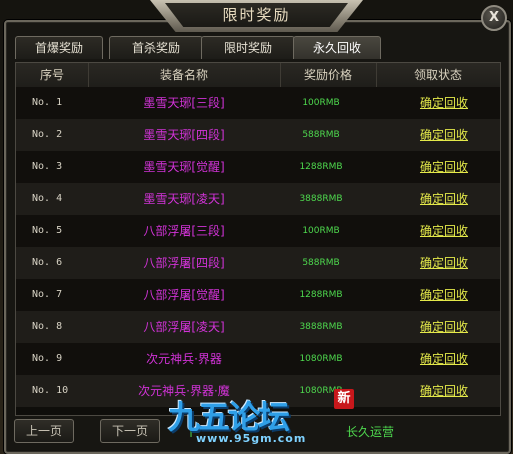  What do you see at coordinates (184, 231) in the screenshot?
I see `item-name: 八部浮屠[三段]` at bounding box center [184, 231].